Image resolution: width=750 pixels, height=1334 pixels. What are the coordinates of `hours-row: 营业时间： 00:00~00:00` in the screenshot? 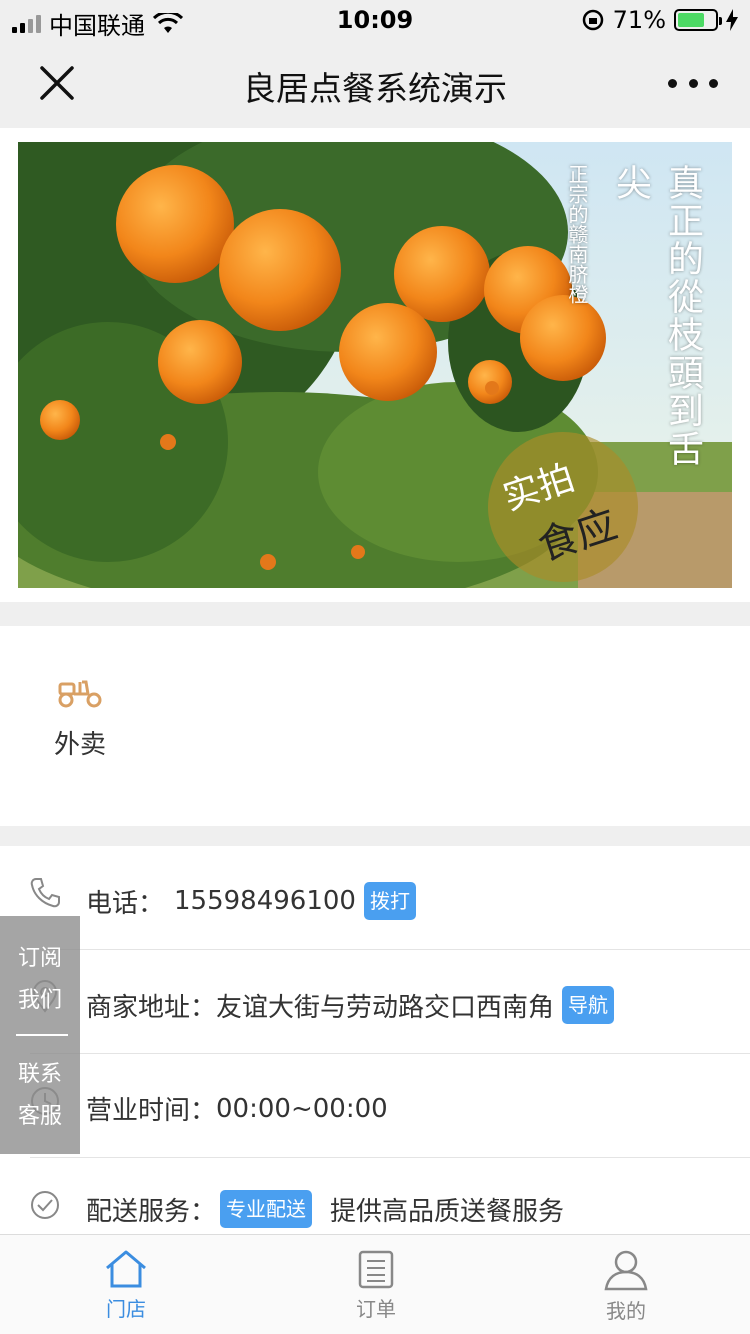 It's located at (375, 1106).